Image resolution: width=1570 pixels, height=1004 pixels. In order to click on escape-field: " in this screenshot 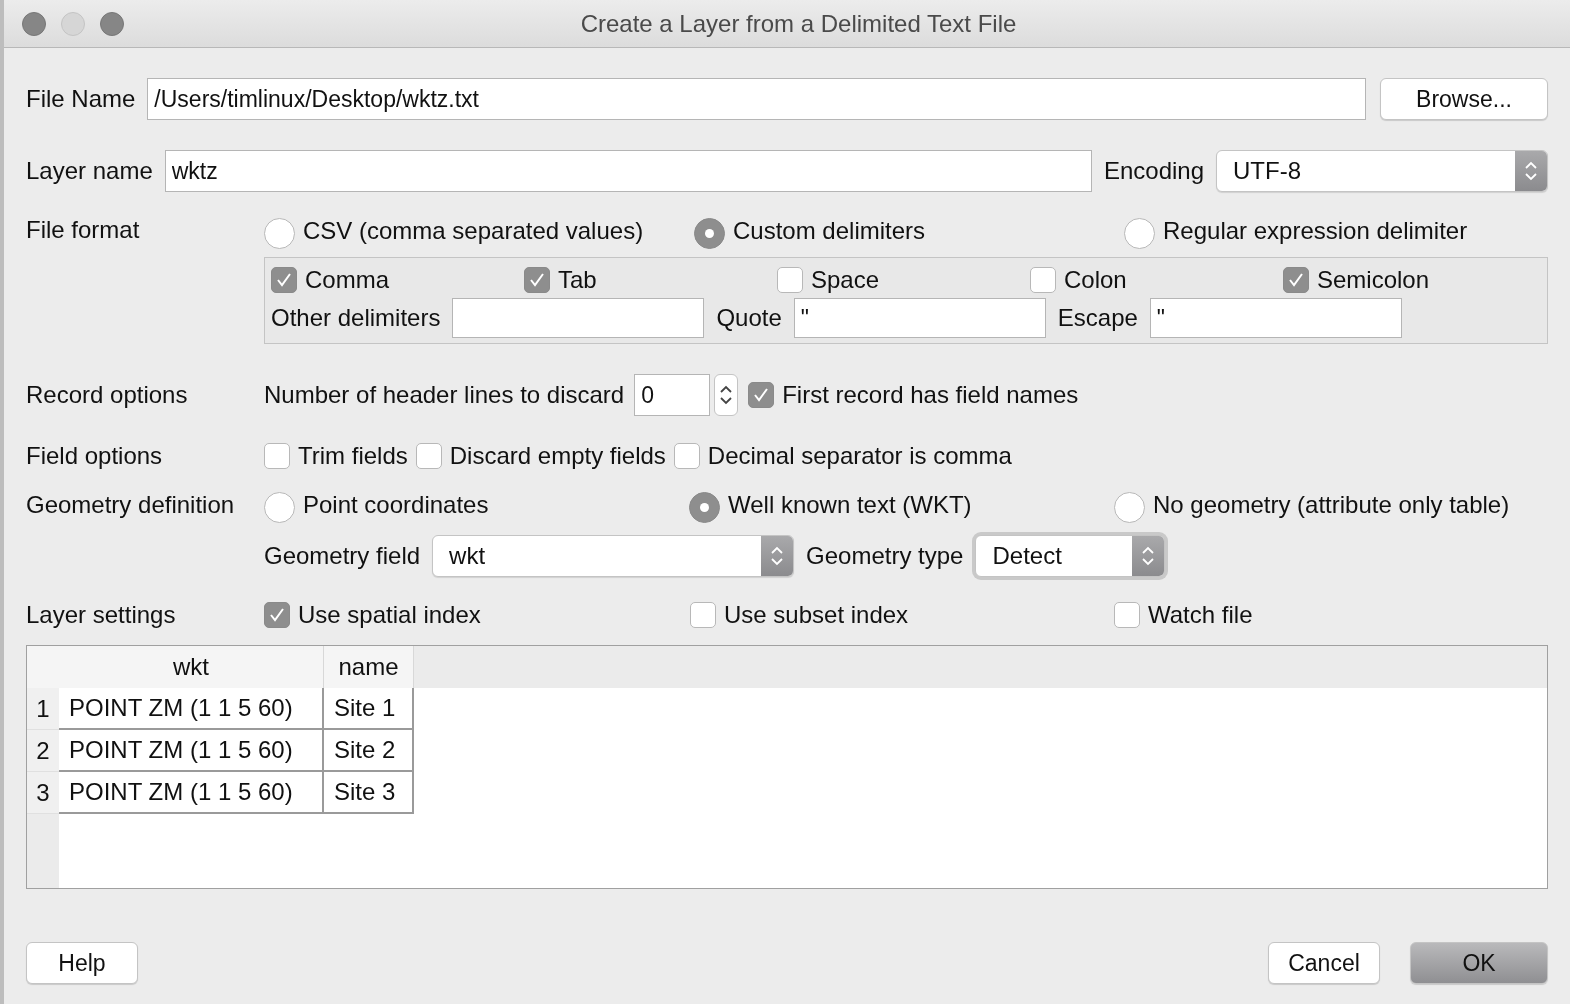, I will do `click(1275, 318)`.